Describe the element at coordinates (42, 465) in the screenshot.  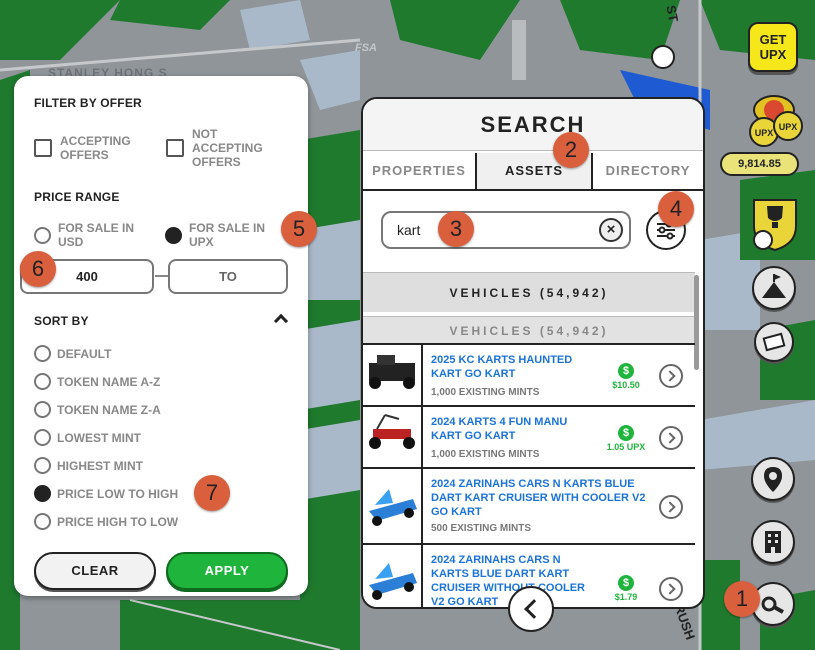
I see `sort-radio-highest-mint` at that location.